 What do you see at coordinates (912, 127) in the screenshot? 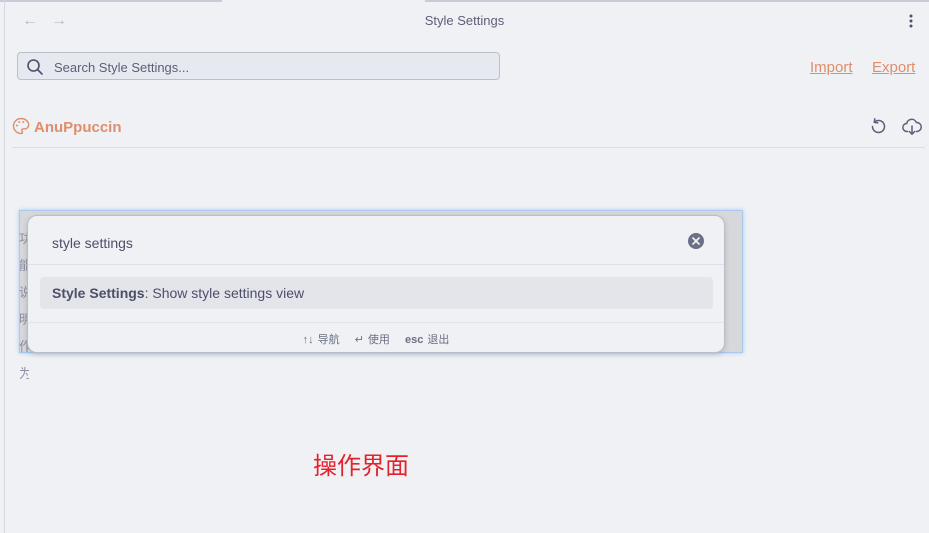
I see `download-icon` at bounding box center [912, 127].